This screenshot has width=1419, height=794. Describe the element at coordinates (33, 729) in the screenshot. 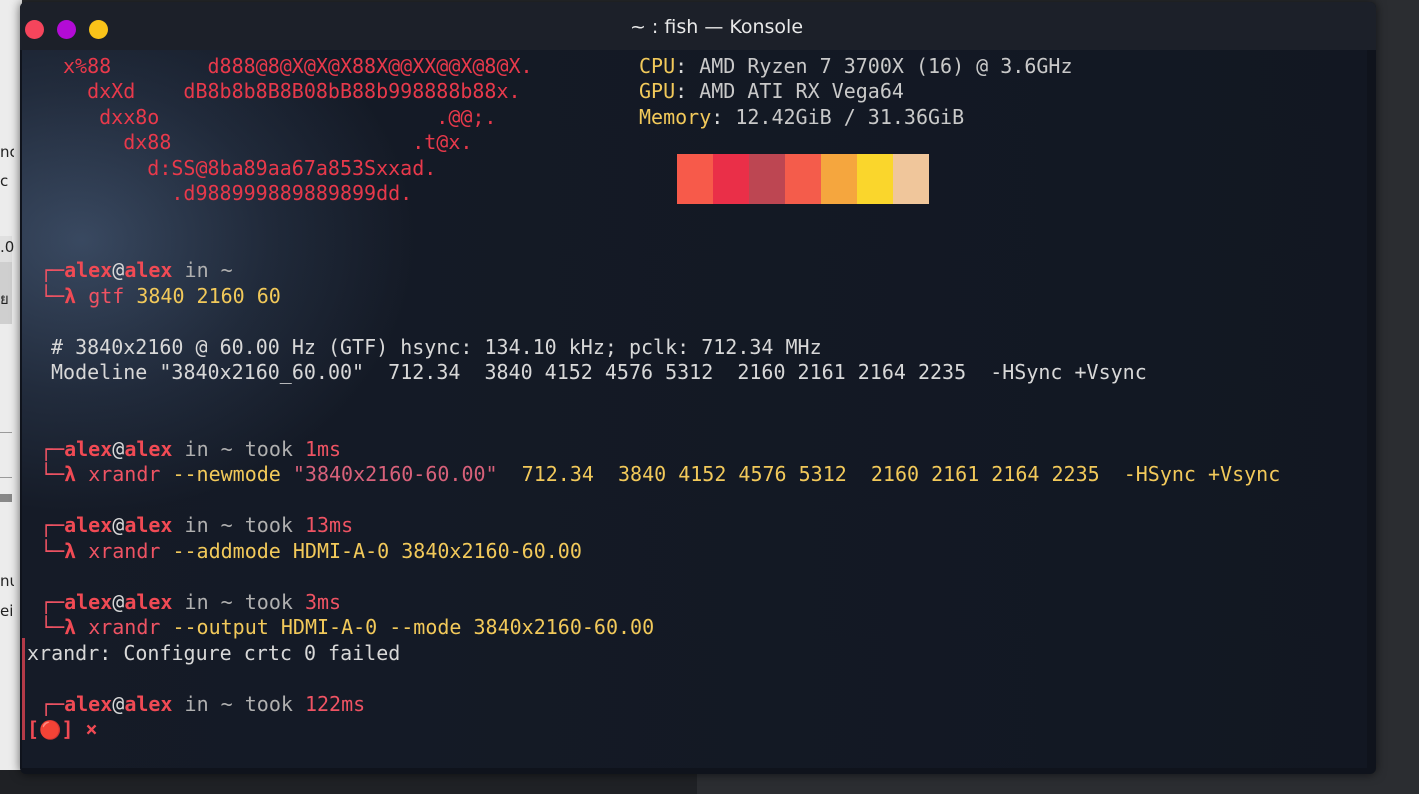

I see `status-bracket: [` at that location.